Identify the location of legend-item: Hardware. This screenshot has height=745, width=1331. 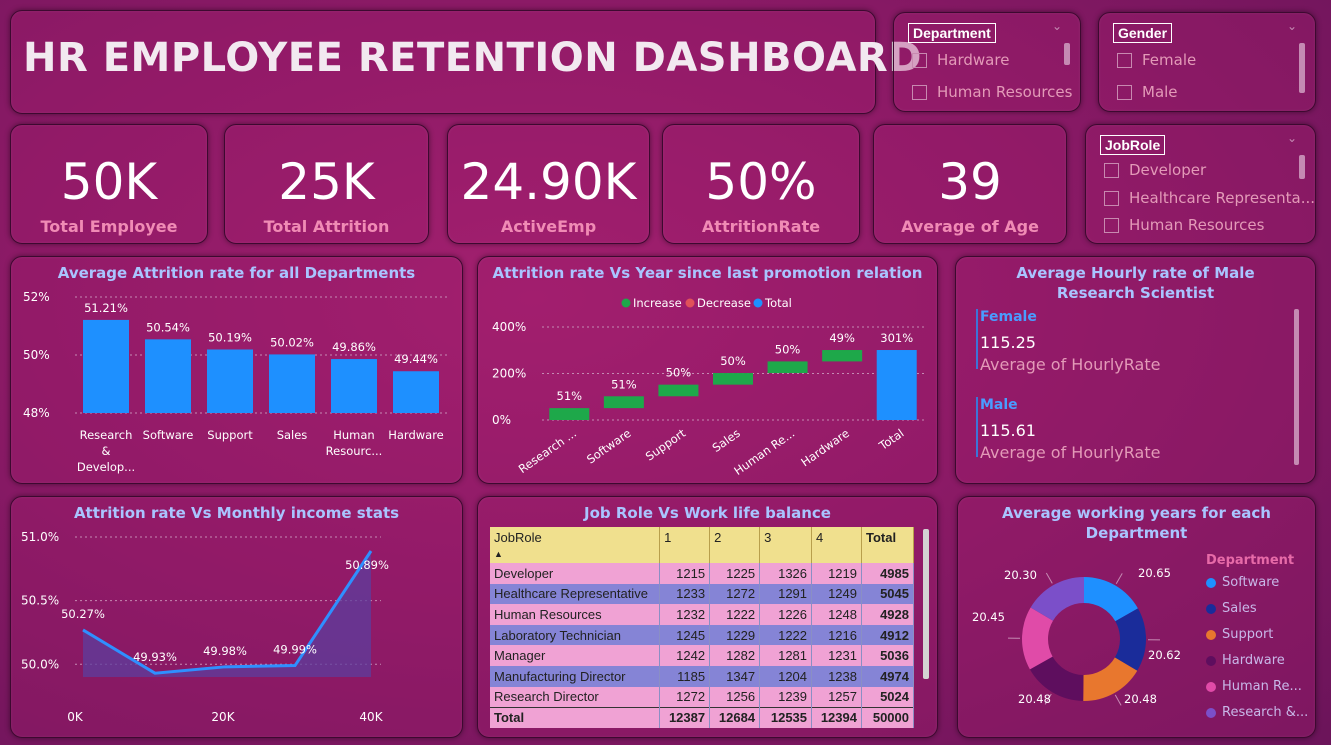
(1245, 660).